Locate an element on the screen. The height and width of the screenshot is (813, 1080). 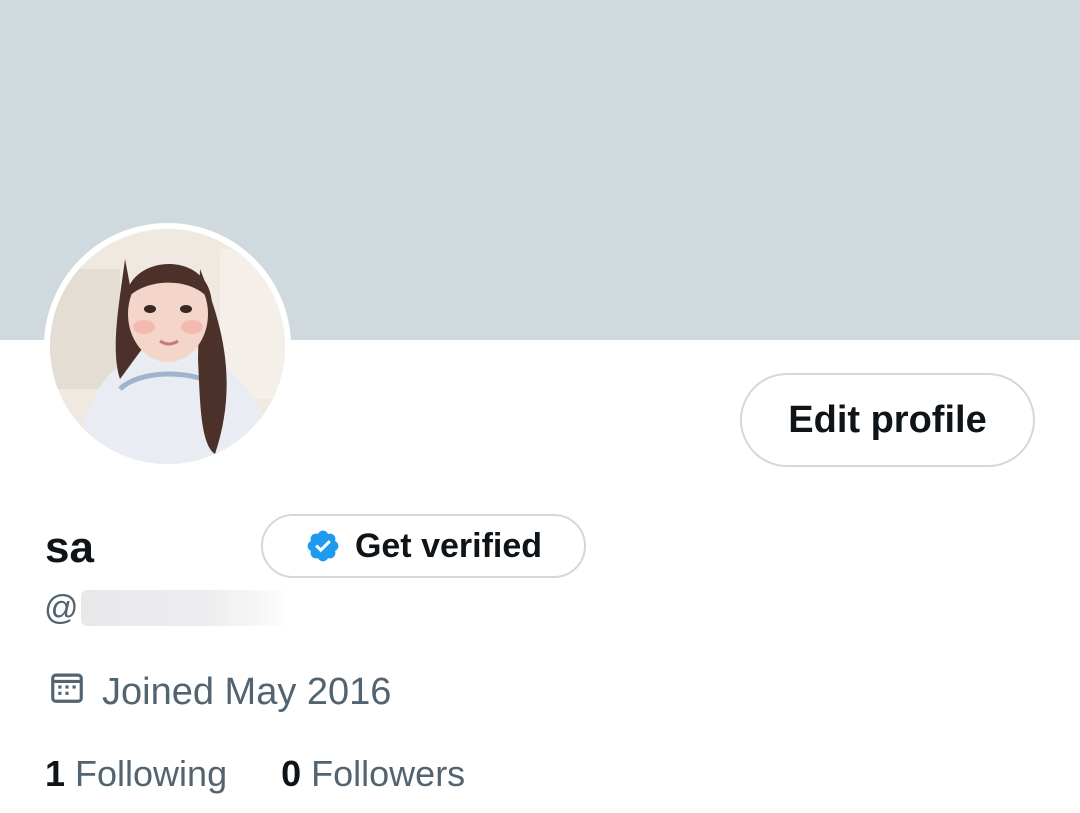
profile-stats: 1 Following 0 Followers is located at coordinates (255, 774).